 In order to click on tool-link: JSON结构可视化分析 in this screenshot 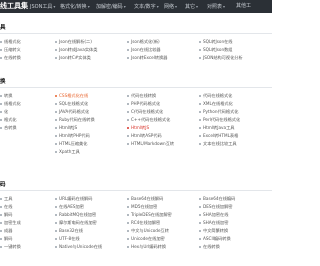, I will do `click(232, 57)`.